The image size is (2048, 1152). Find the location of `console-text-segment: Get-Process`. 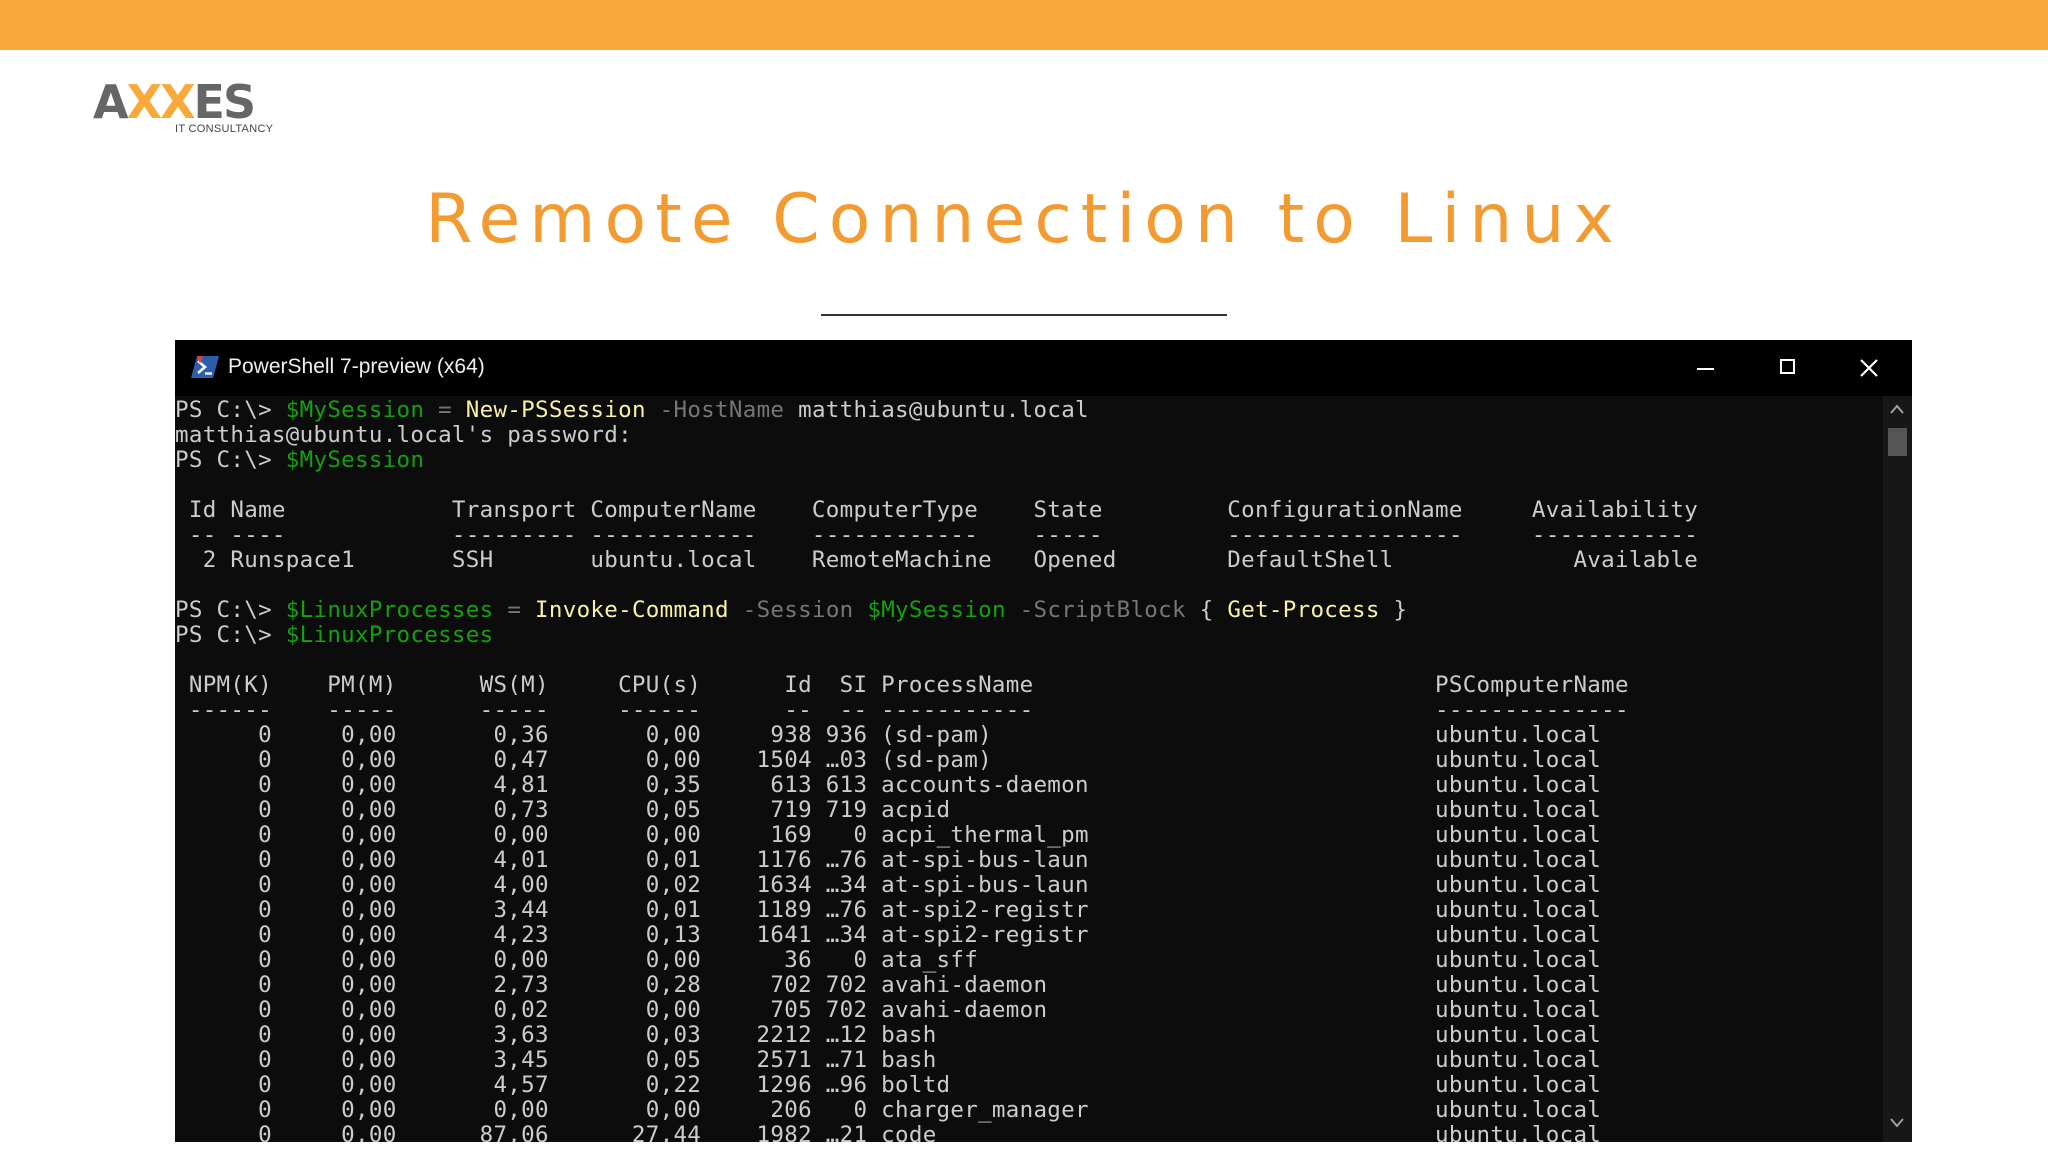

console-text-segment: Get-Process is located at coordinates (1303, 610).